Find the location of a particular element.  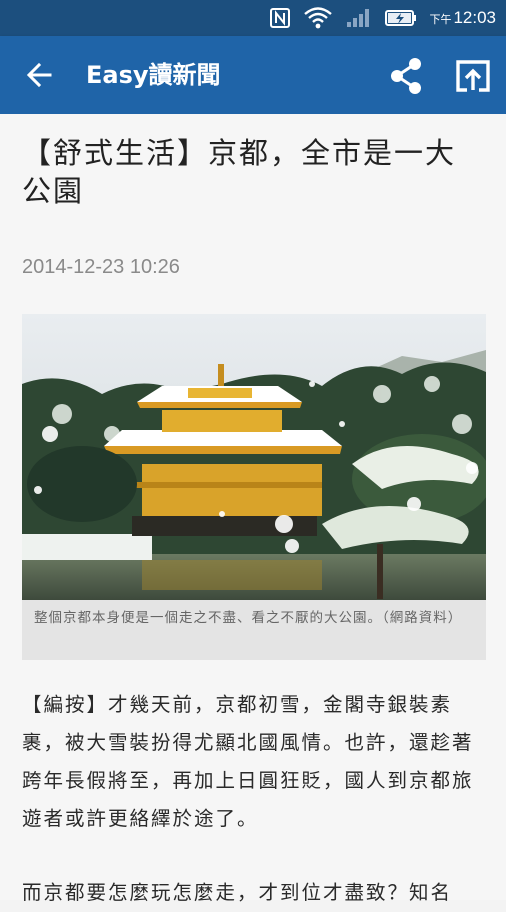

share-button is located at coordinates (406, 76).